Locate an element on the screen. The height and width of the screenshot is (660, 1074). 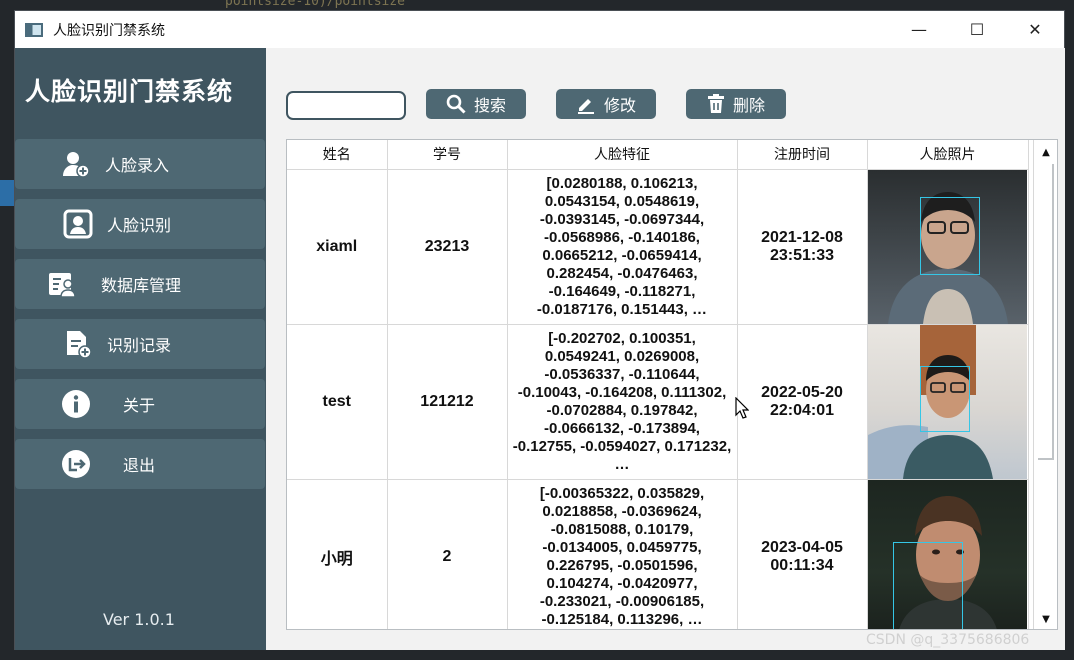
cell-clock: 23:51:33 is located at coordinates (802, 255).